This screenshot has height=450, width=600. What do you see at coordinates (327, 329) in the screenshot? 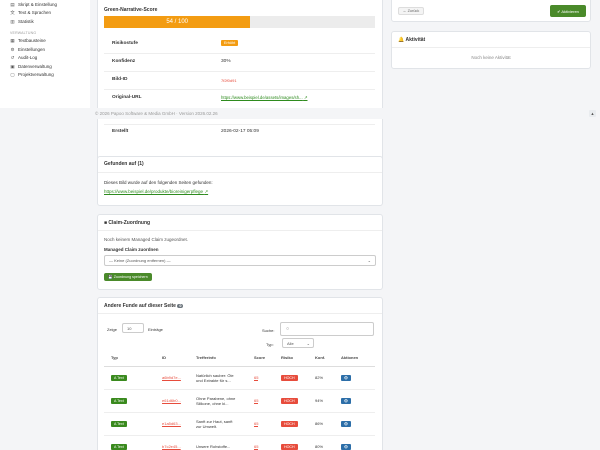
I see `search-input: ○` at bounding box center [327, 329].